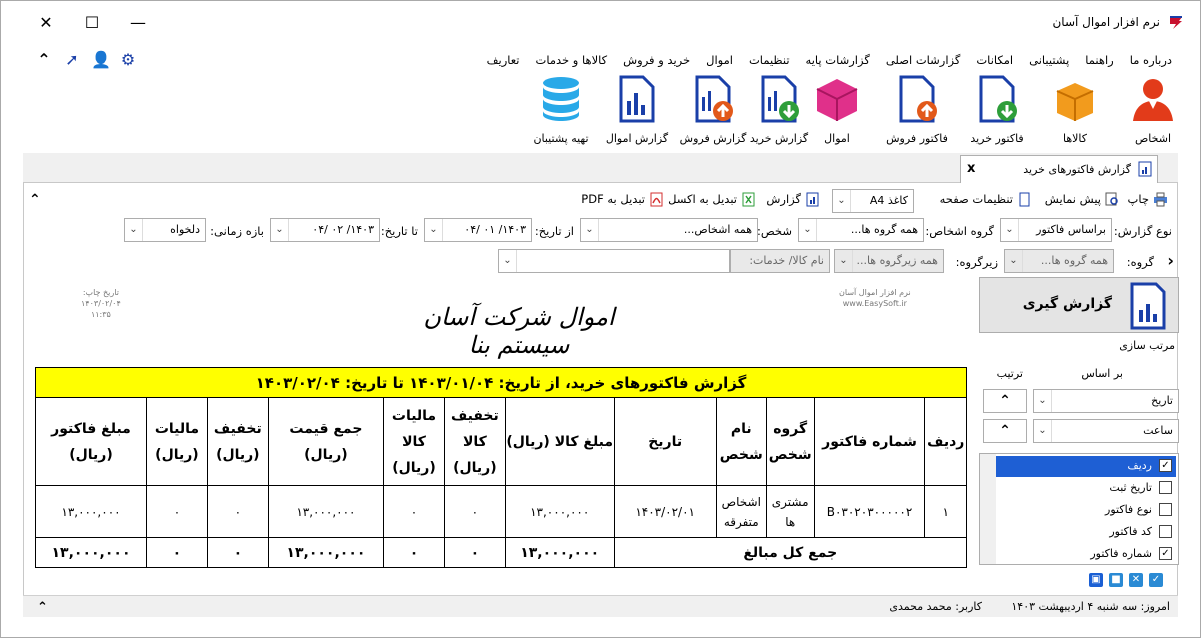 This screenshot has height=638, width=1201. Describe the element at coordinates (1059, 261) in the screenshot. I see `group-select: همه گروه ها... ⌄` at that location.